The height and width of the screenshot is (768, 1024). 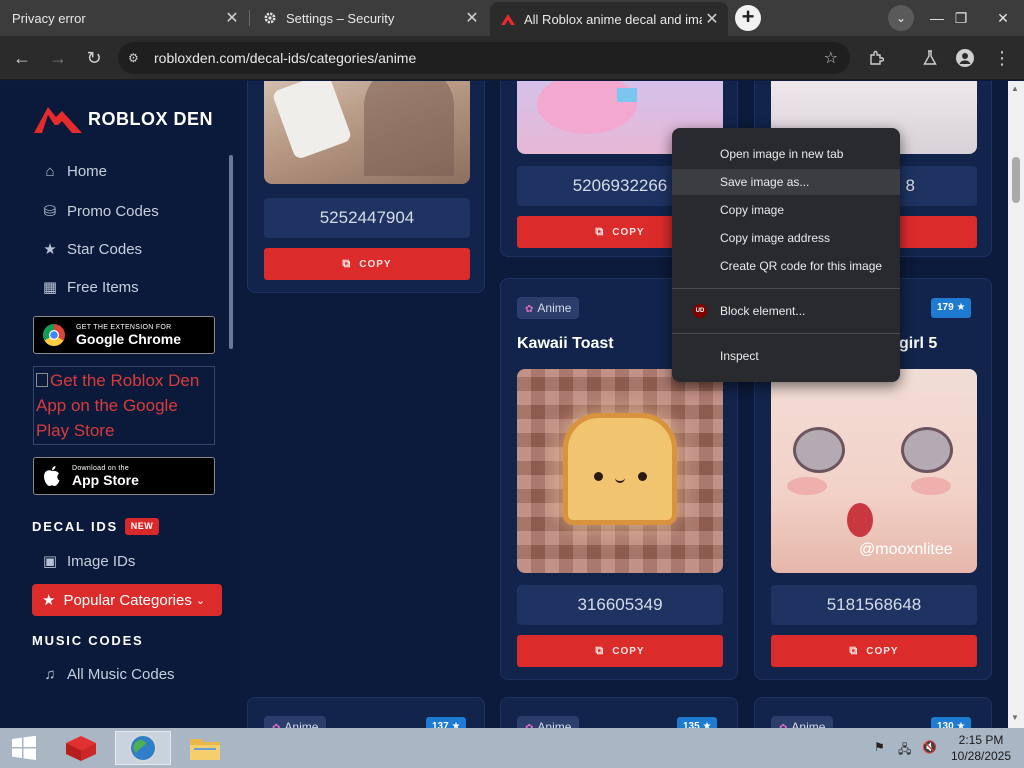 What do you see at coordinates (58, 58) in the screenshot?
I see `forward-button: →` at bounding box center [58, 58].